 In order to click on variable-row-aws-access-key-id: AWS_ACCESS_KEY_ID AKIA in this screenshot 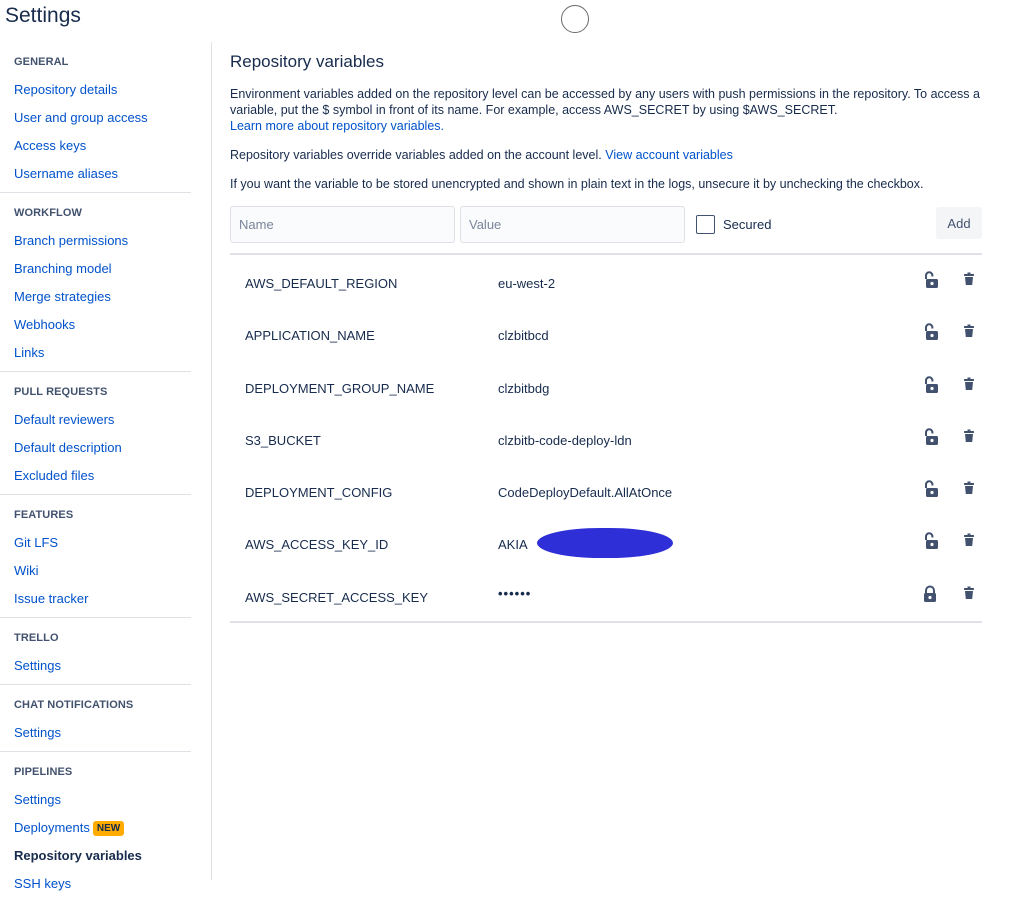, I will do `click(606, 542)`.